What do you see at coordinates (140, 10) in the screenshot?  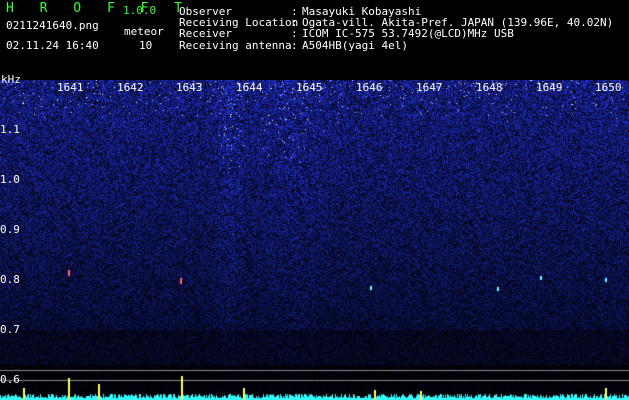 I see `app-version: 1.0.0` at bounding box center [140, 10].